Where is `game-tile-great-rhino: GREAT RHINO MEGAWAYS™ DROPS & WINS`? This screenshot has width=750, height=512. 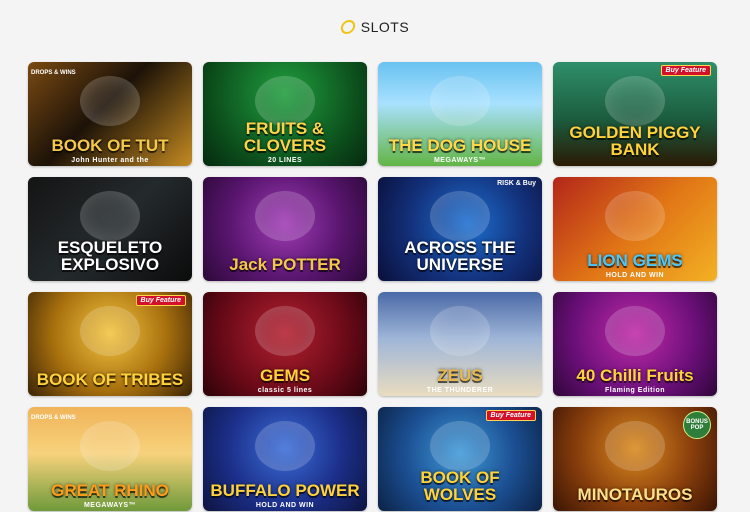 game-tile-great-rhino: GREAT RHINO MEGAWAYS™ DROPS & WINS is located at coordinates (110, 459).